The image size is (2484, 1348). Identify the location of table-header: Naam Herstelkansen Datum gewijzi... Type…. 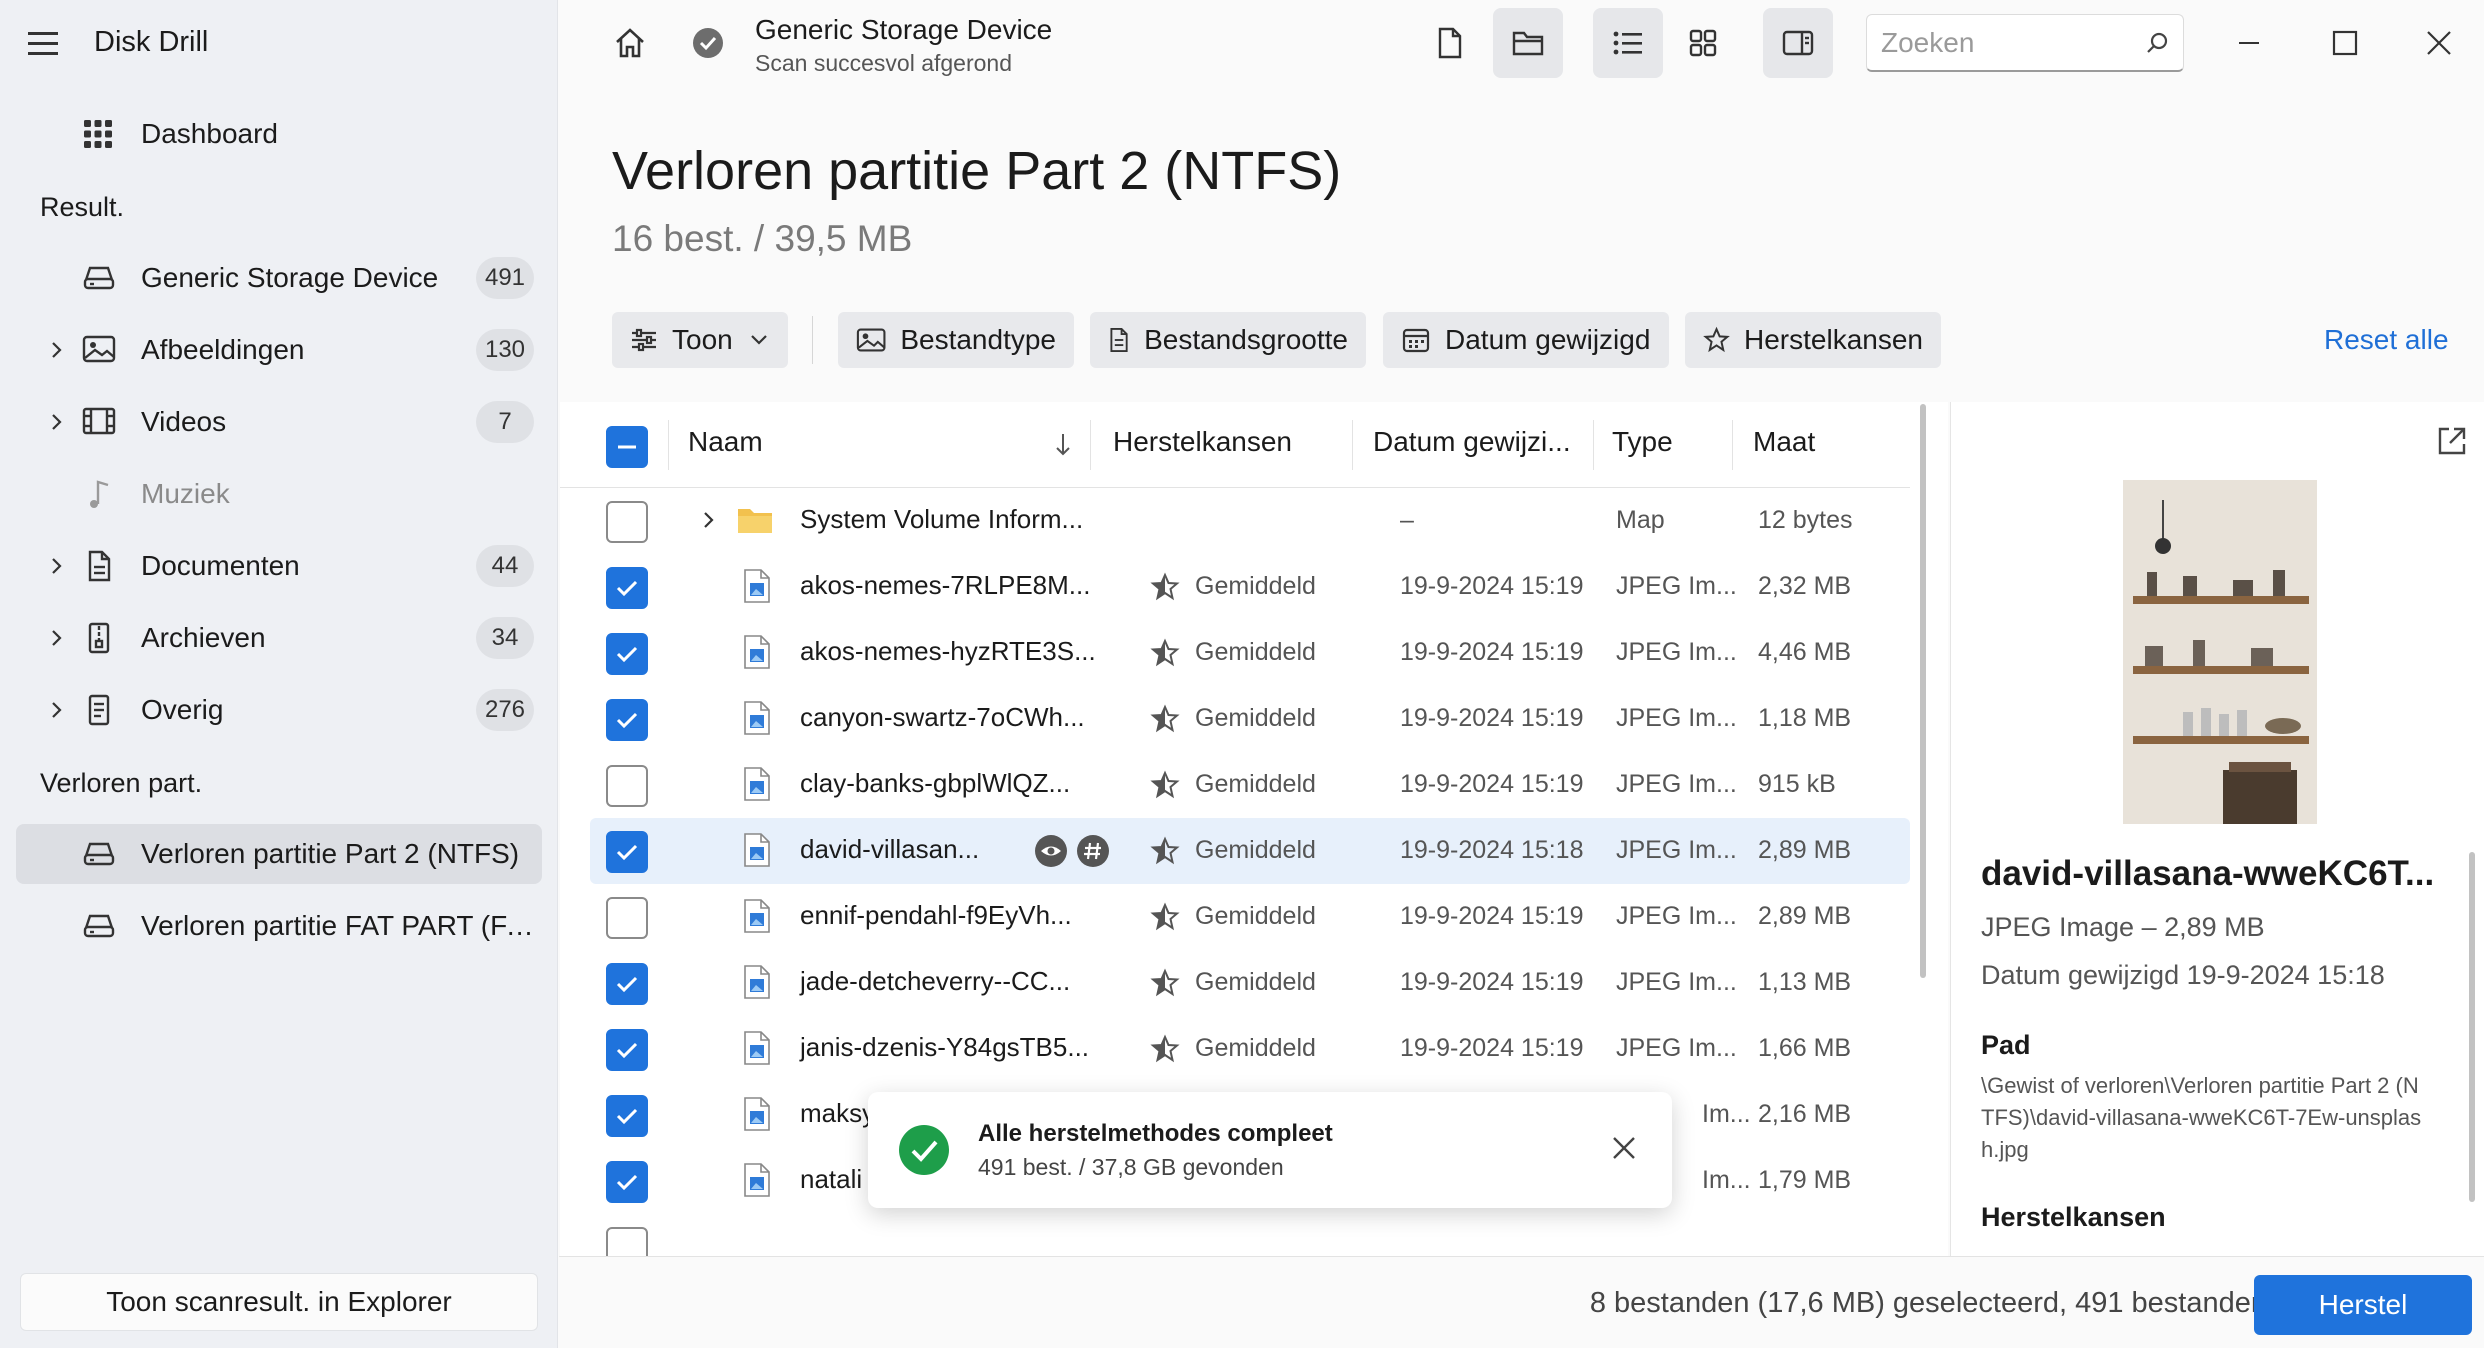
(1235, 445).